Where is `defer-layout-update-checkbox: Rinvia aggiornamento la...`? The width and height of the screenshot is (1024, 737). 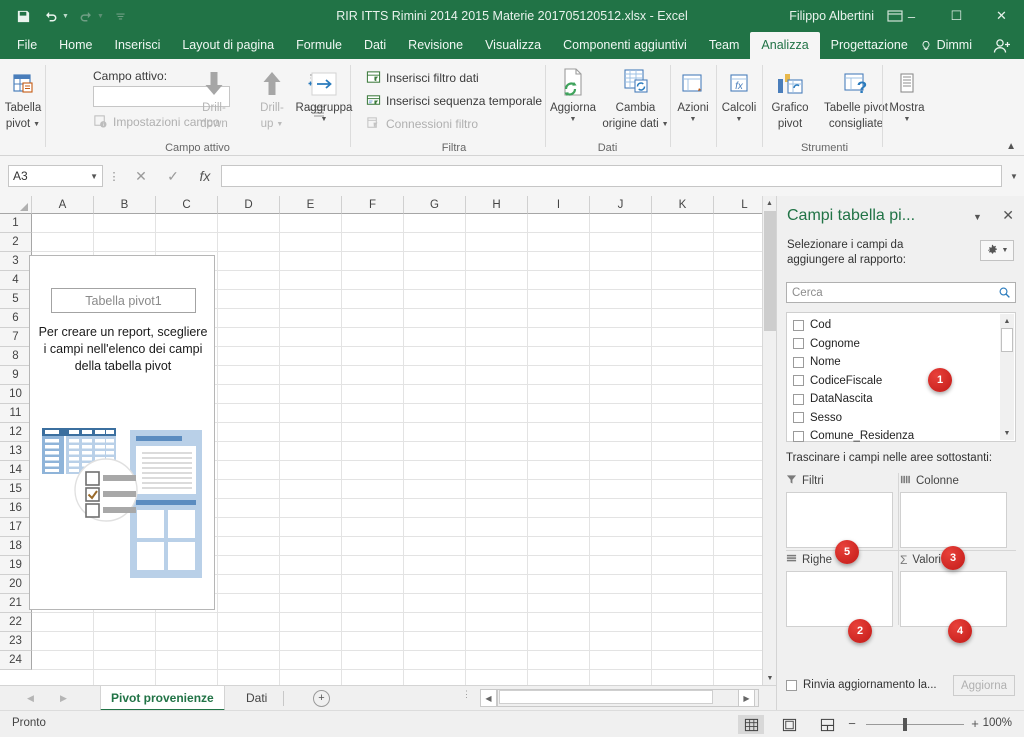 defer-layout-update-checkbox: Rinvia aggiornamento la... is located at coordinates (861, 685).